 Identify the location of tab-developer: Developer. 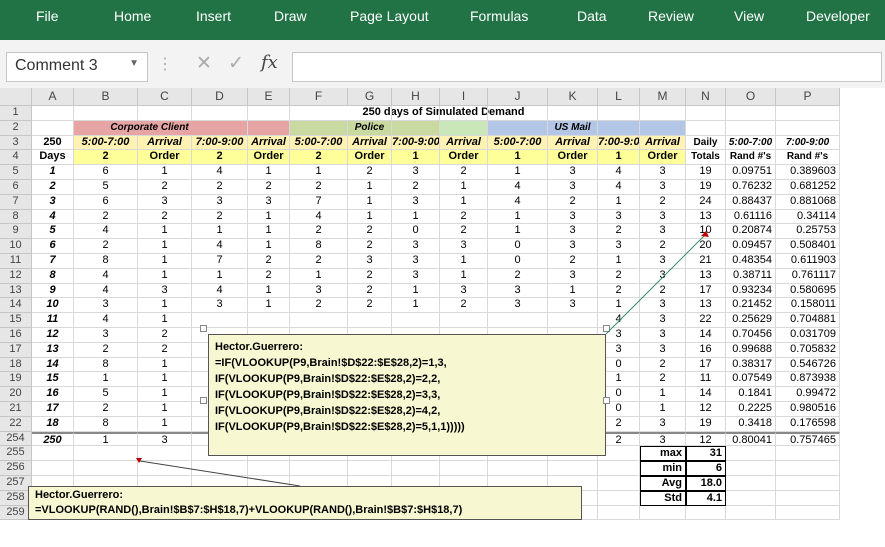
(838, 16).